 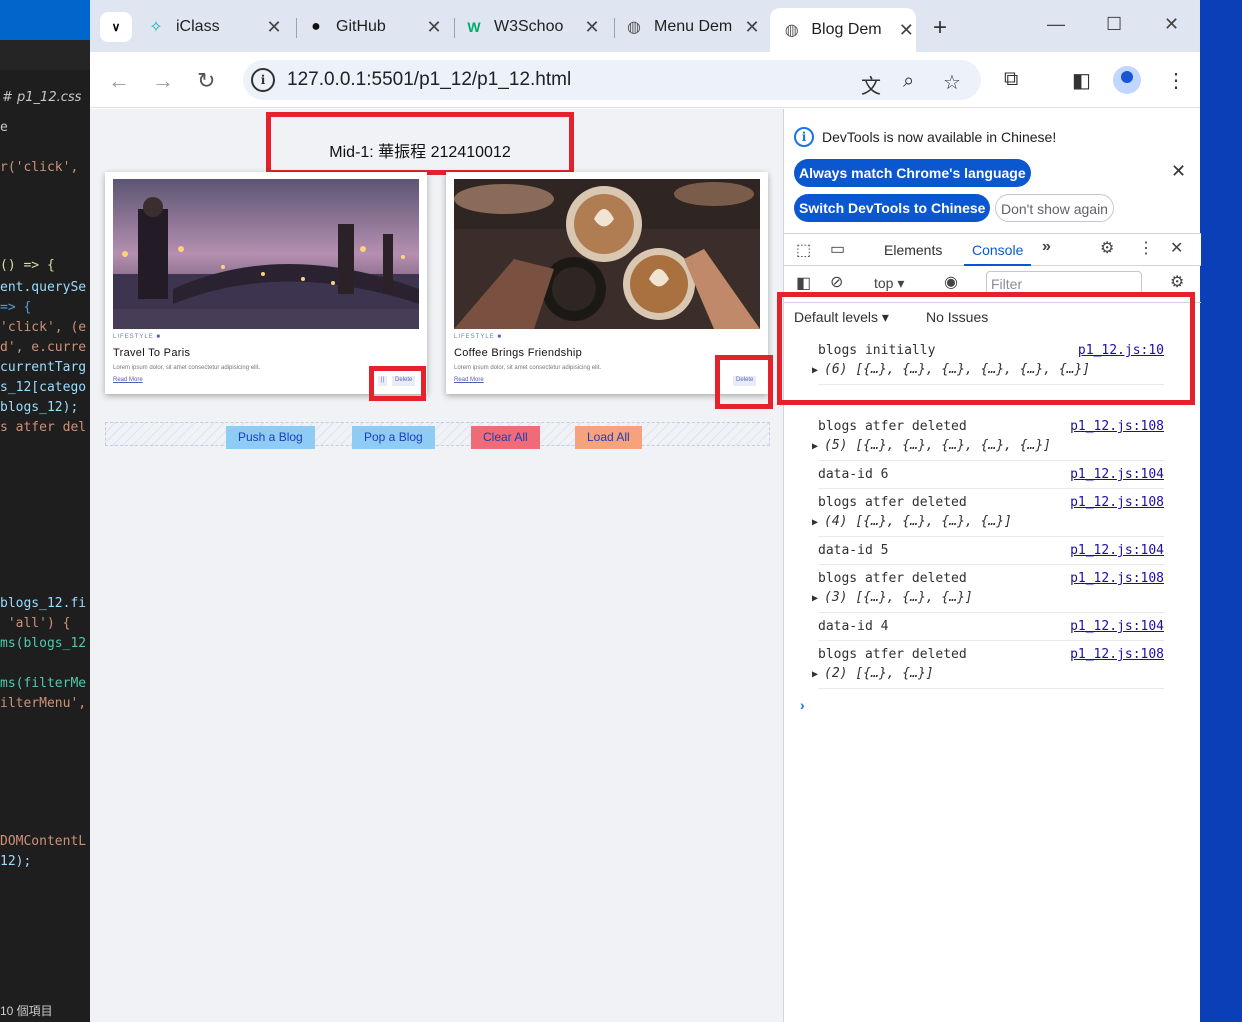 I want to click on console-prompt-icon: ›, so click(x=802, y=705).